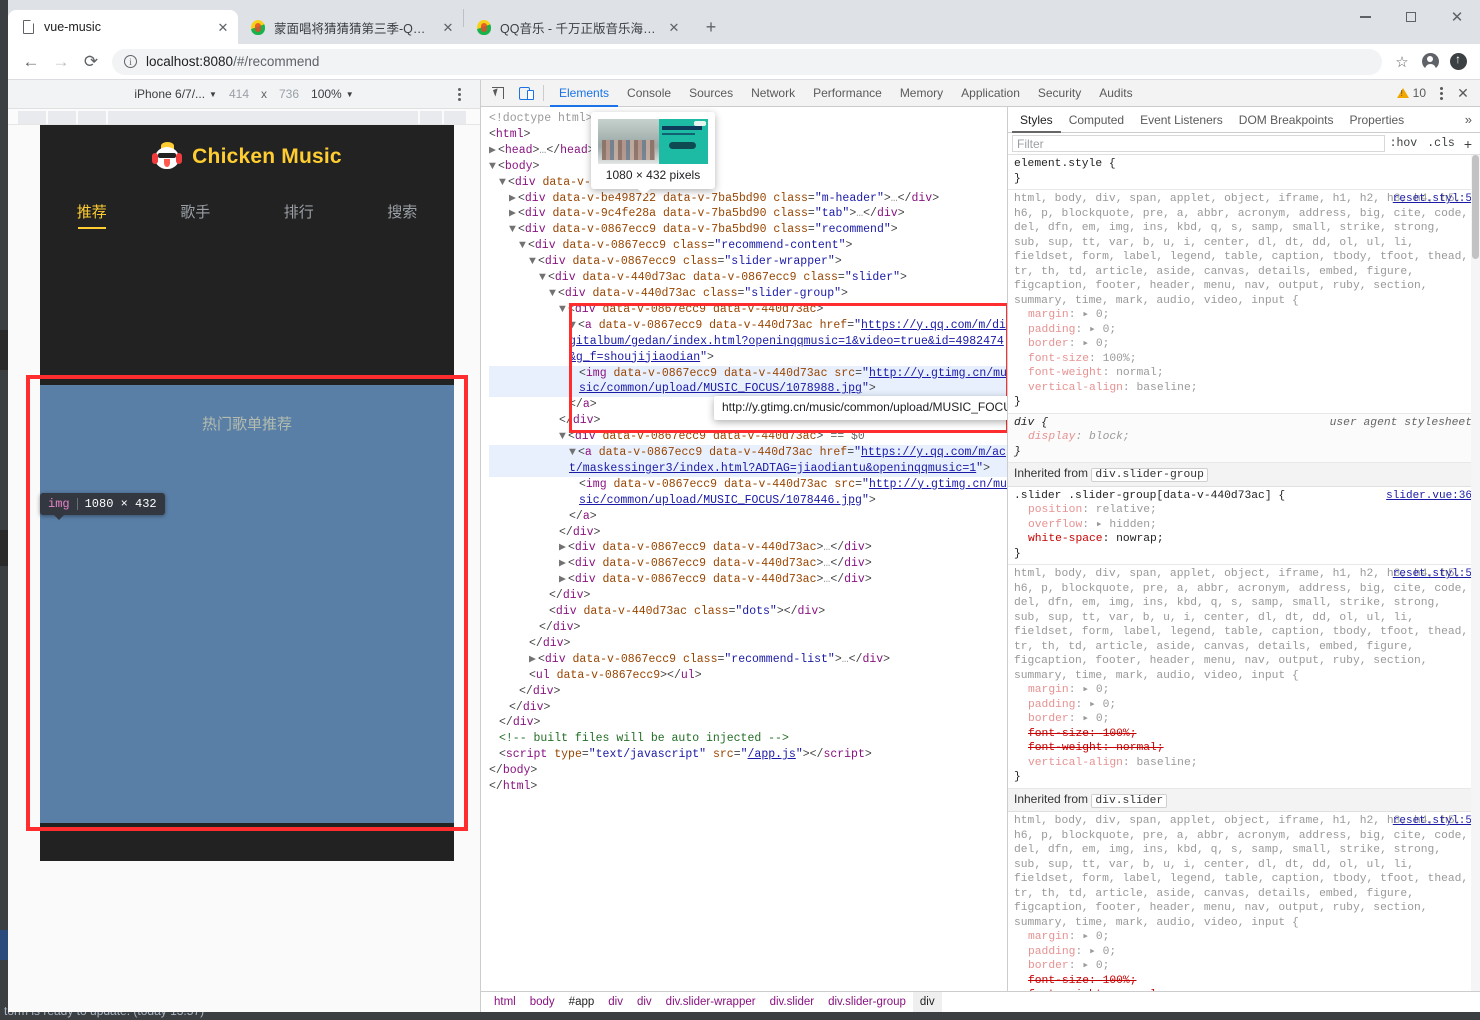  Describe the element at coordinates (239, 94) in the screenshot. I see `viewport-width-input: 414` at that location.